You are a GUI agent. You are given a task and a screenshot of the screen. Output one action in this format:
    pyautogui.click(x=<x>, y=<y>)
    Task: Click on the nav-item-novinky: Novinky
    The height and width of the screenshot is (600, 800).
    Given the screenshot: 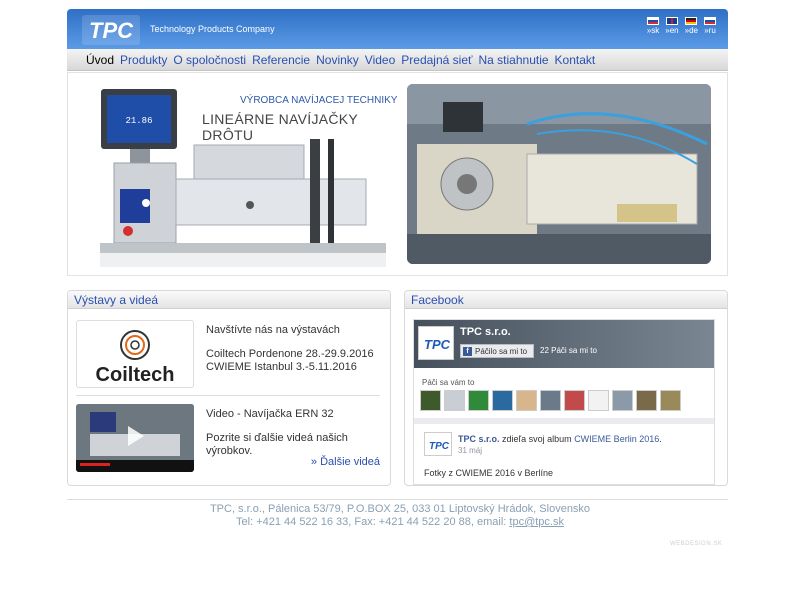 What is the action you would take?
    pyautogui.click(x=337, y=60)
    